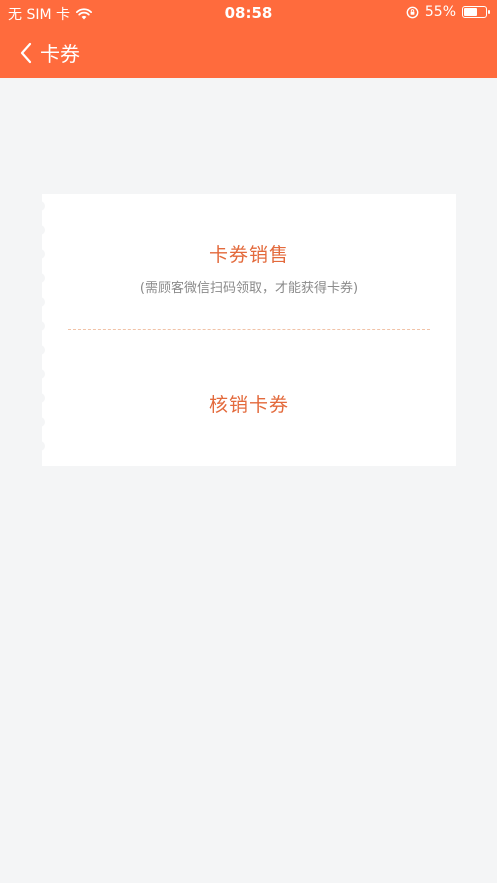 This screenshot has width=497, height=883. What do you see at coordinates (249, 329) in the screenshot?
I see `dashed-divider` at bounding box center [249, 329].